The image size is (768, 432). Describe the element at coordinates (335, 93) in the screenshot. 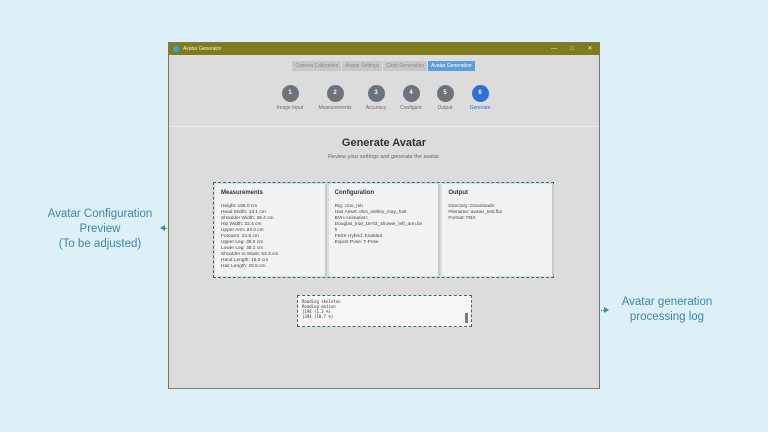

I see `step-number: 2` at that location.